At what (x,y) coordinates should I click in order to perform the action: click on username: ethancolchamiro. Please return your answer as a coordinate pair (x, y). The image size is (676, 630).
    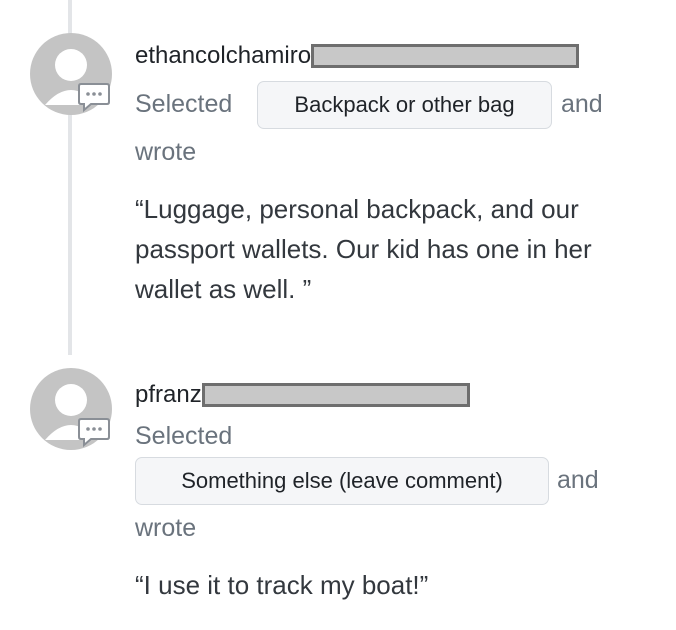
    Looking at the image, I should click on (223, 56).